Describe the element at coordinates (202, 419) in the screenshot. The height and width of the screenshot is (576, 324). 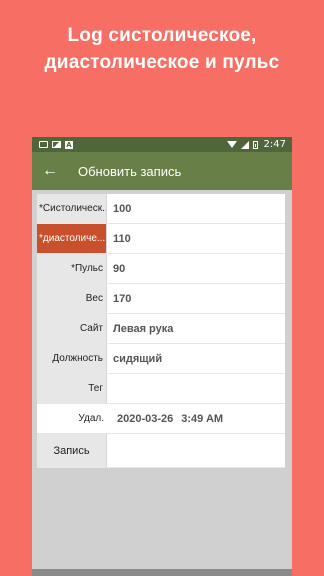
I see `time-value: 3:49 AM` at that location.